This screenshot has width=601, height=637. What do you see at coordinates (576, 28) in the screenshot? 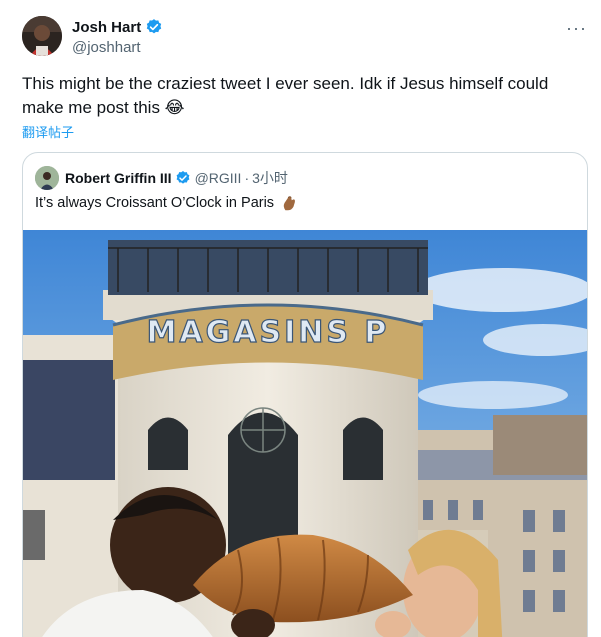
I see `more-options-icon: ···` at bounding box center [576, 28].